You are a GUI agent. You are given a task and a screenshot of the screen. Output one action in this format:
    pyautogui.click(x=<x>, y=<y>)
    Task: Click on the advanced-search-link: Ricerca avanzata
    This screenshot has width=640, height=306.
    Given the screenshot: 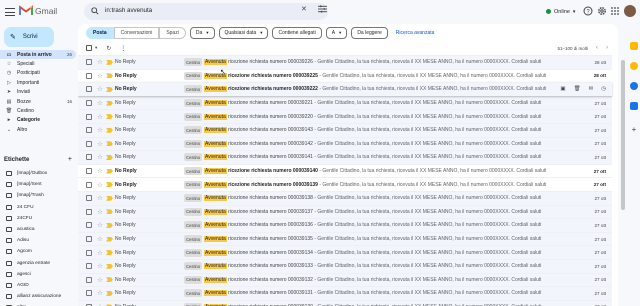 What is the action you would take?
    pyautogui.click(x=415, y=33)
    